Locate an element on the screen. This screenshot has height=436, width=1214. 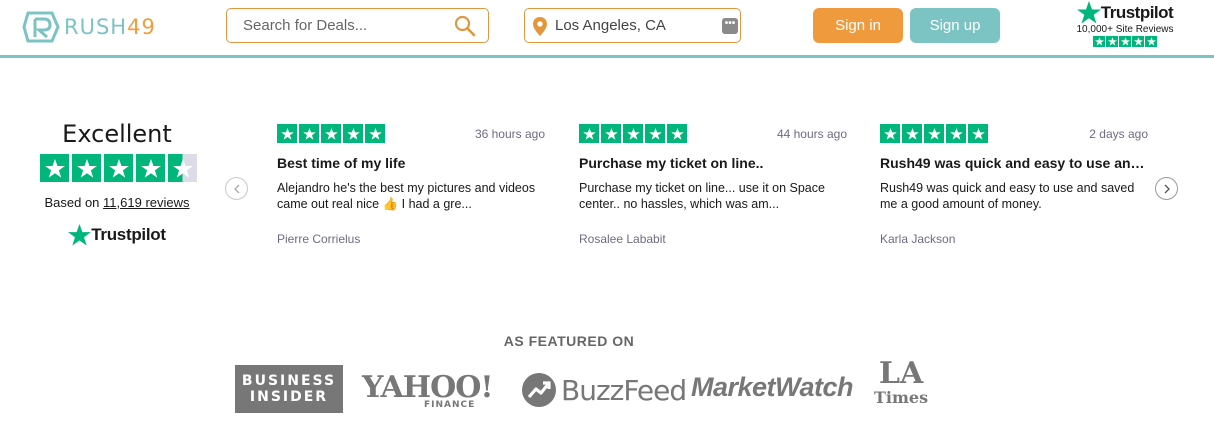
trustpilot-site-reviews: 10,000+ Site Reviews is located at coordinates (1125, 29).